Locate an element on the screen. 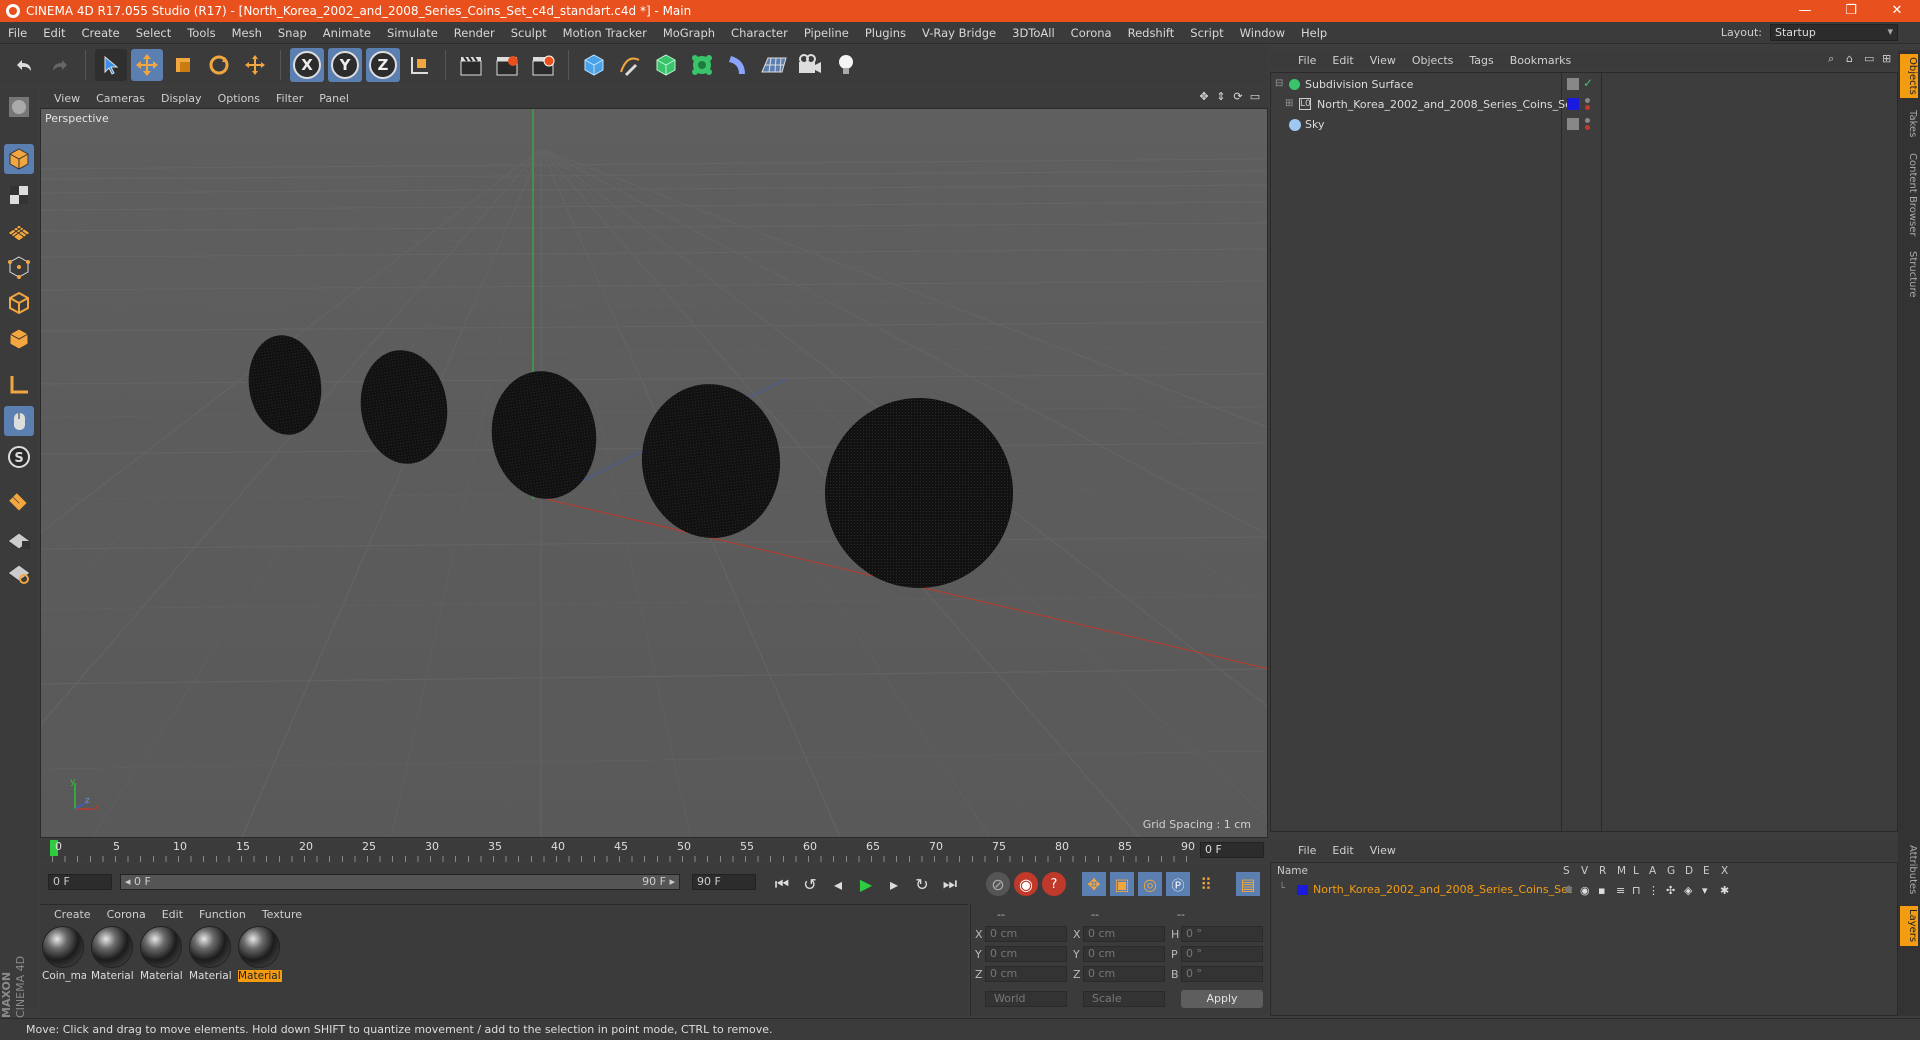 This screenshot has width=1920, height=1040. expand-toggle-icon: ⊞ is located at coordinates (1289, 103).